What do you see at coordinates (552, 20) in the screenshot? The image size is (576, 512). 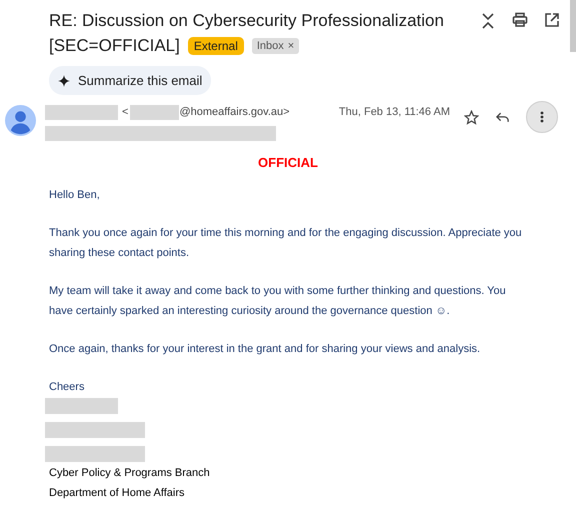 I see `open-in-new-window-icon` at bounding box center [552, 20].